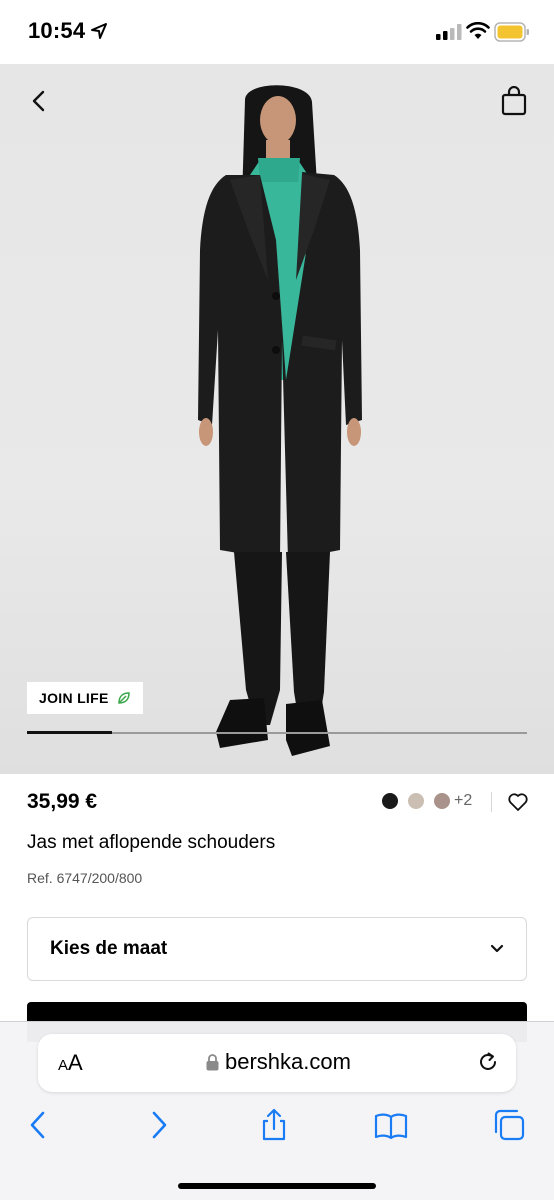 The height and width of the screenshot is (1200, 554). I want to click on home-indicator, so click(277, 1186).